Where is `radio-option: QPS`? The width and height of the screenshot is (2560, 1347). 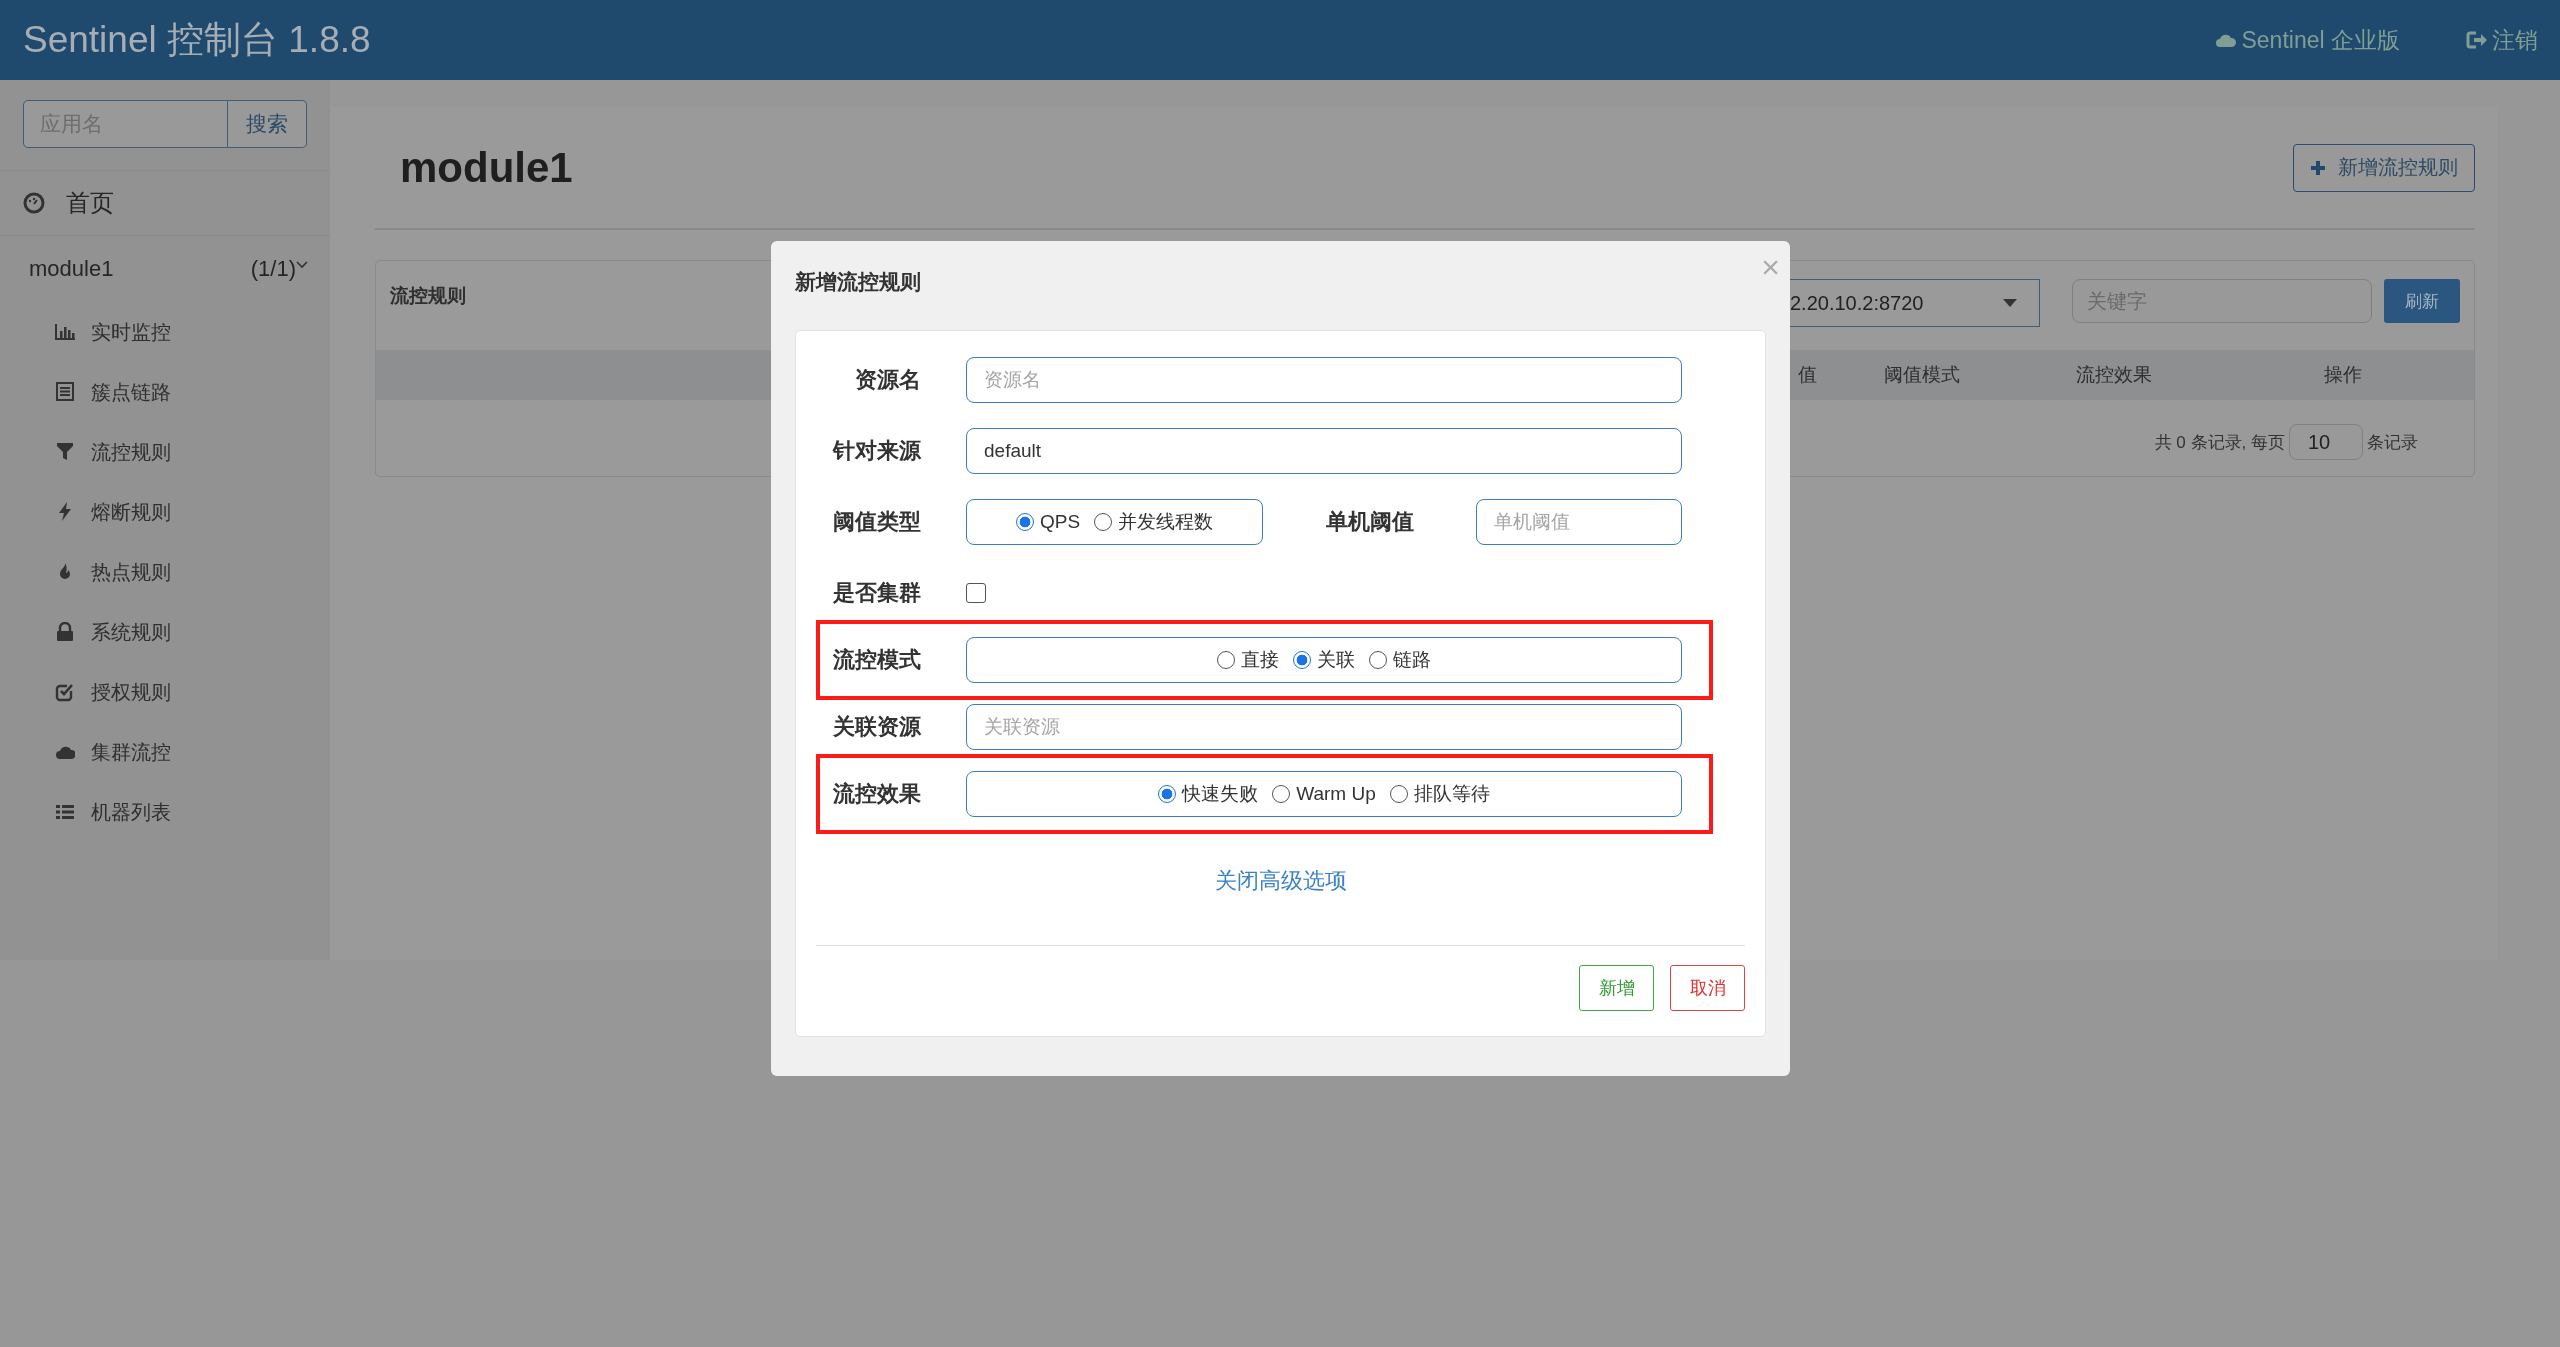 radio-option: QPS is located at coordinates (1048, 522).